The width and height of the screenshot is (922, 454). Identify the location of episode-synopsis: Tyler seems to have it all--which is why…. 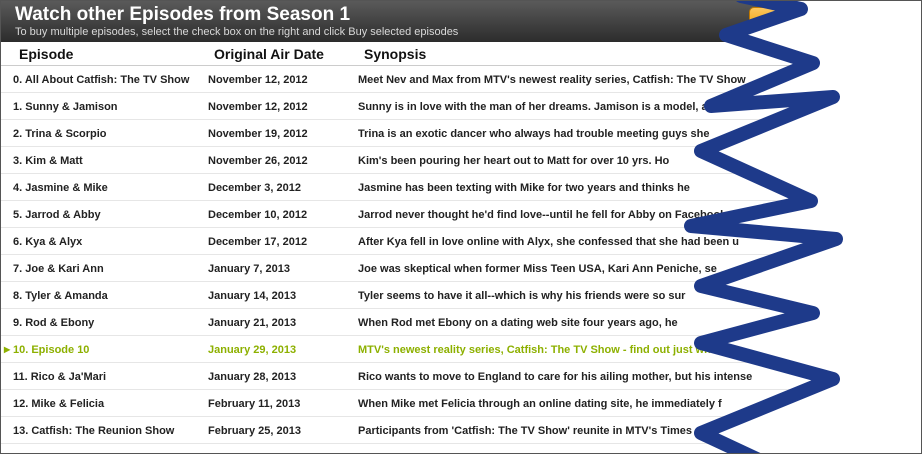
(522, 295).